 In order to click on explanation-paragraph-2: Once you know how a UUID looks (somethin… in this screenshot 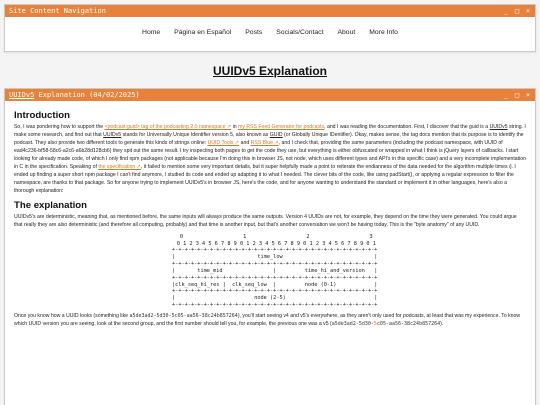, I will do `click(270, 321)`.